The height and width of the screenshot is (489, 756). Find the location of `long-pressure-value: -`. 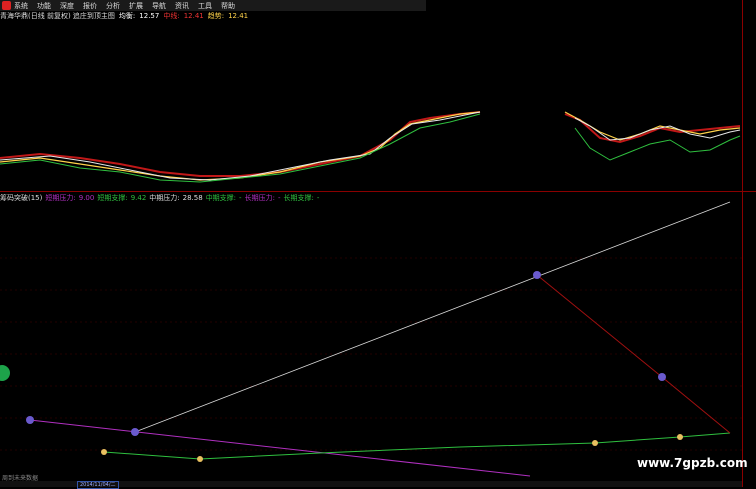

long-pressure-value: - is located at coordinates (279, 198).